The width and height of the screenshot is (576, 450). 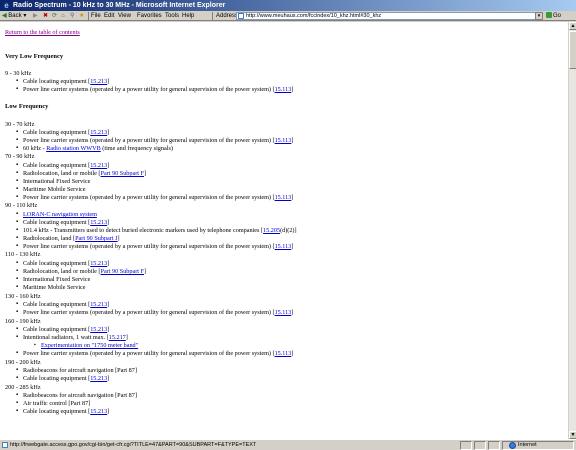 What do you see at coordinates (18, 73) in the screenshot?
I see `band-label: 9 - 30 kHz` at bounding box center [18, 73].